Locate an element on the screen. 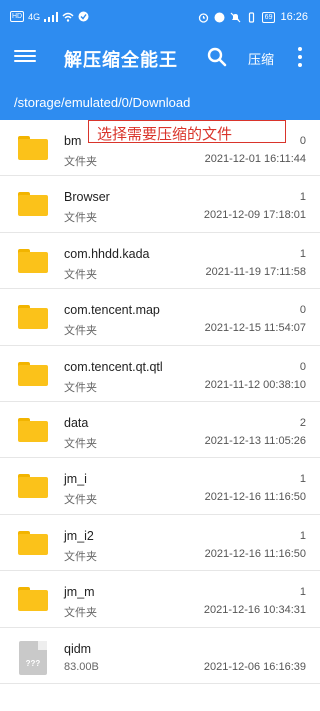 This screenshot has width=320, height=711. modified-date: 2021-11-19 17:11:58 is located at coordinates (255, 271).